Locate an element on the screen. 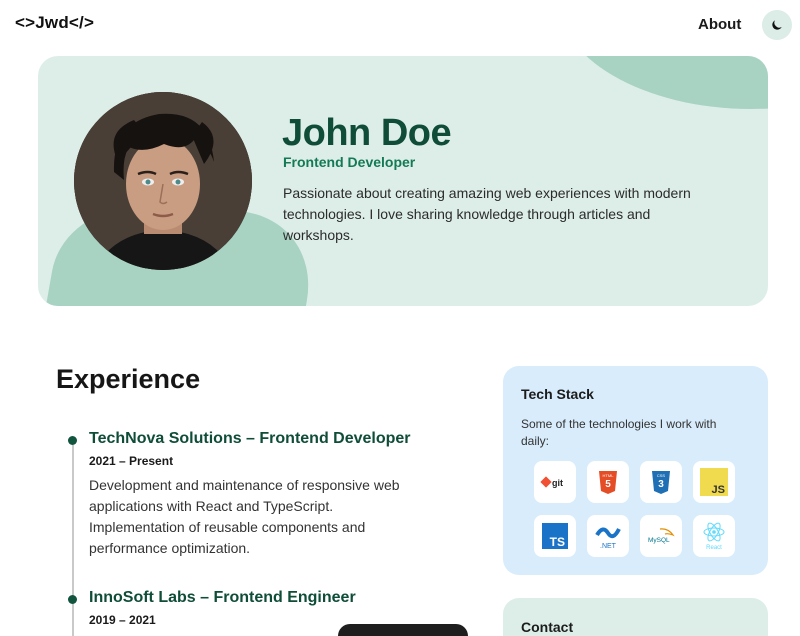 The width and height of the screenshot is (800, 636). svg-text: CSS is located at coordinates (661, 475).